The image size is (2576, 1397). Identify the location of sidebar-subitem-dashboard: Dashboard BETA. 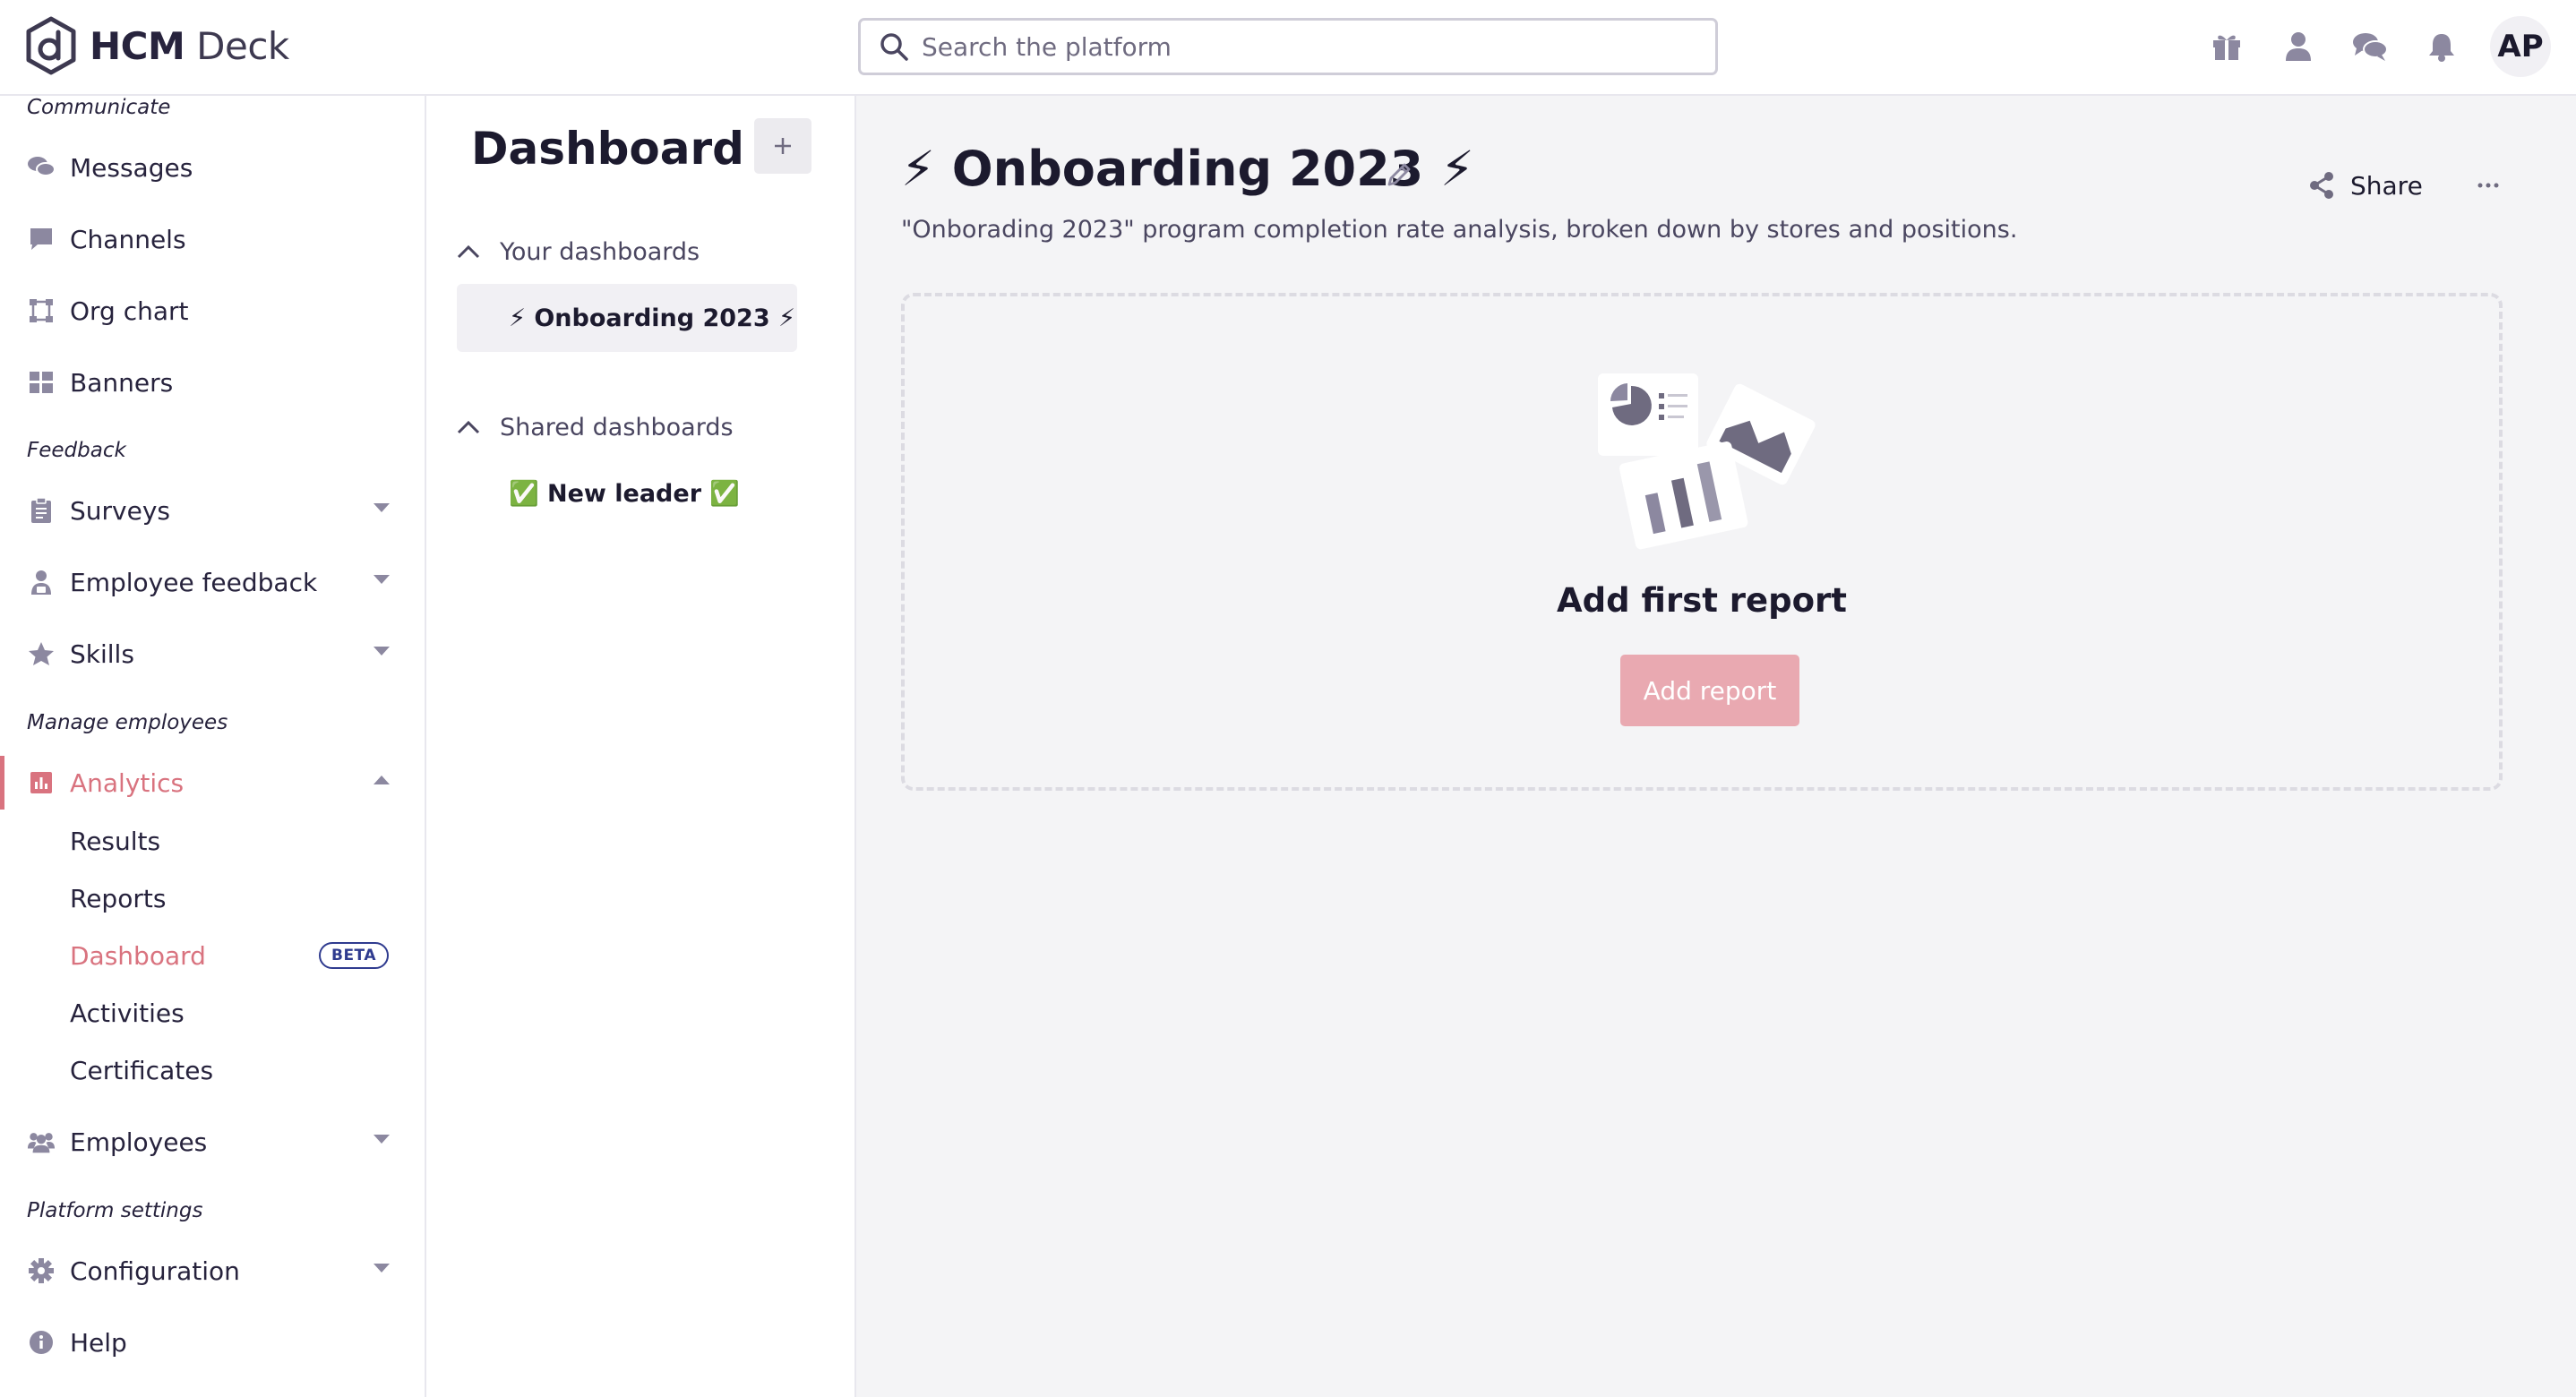
(212, 955).